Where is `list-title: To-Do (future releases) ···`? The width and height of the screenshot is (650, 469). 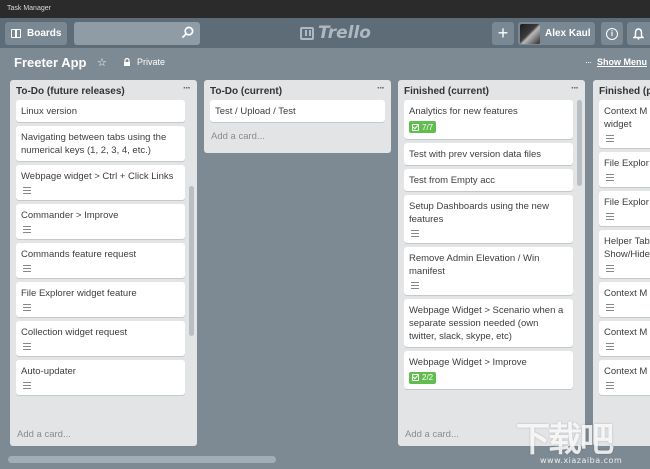 list-title: To-Do (future releases) ··· is located at coordinates (103, 90).